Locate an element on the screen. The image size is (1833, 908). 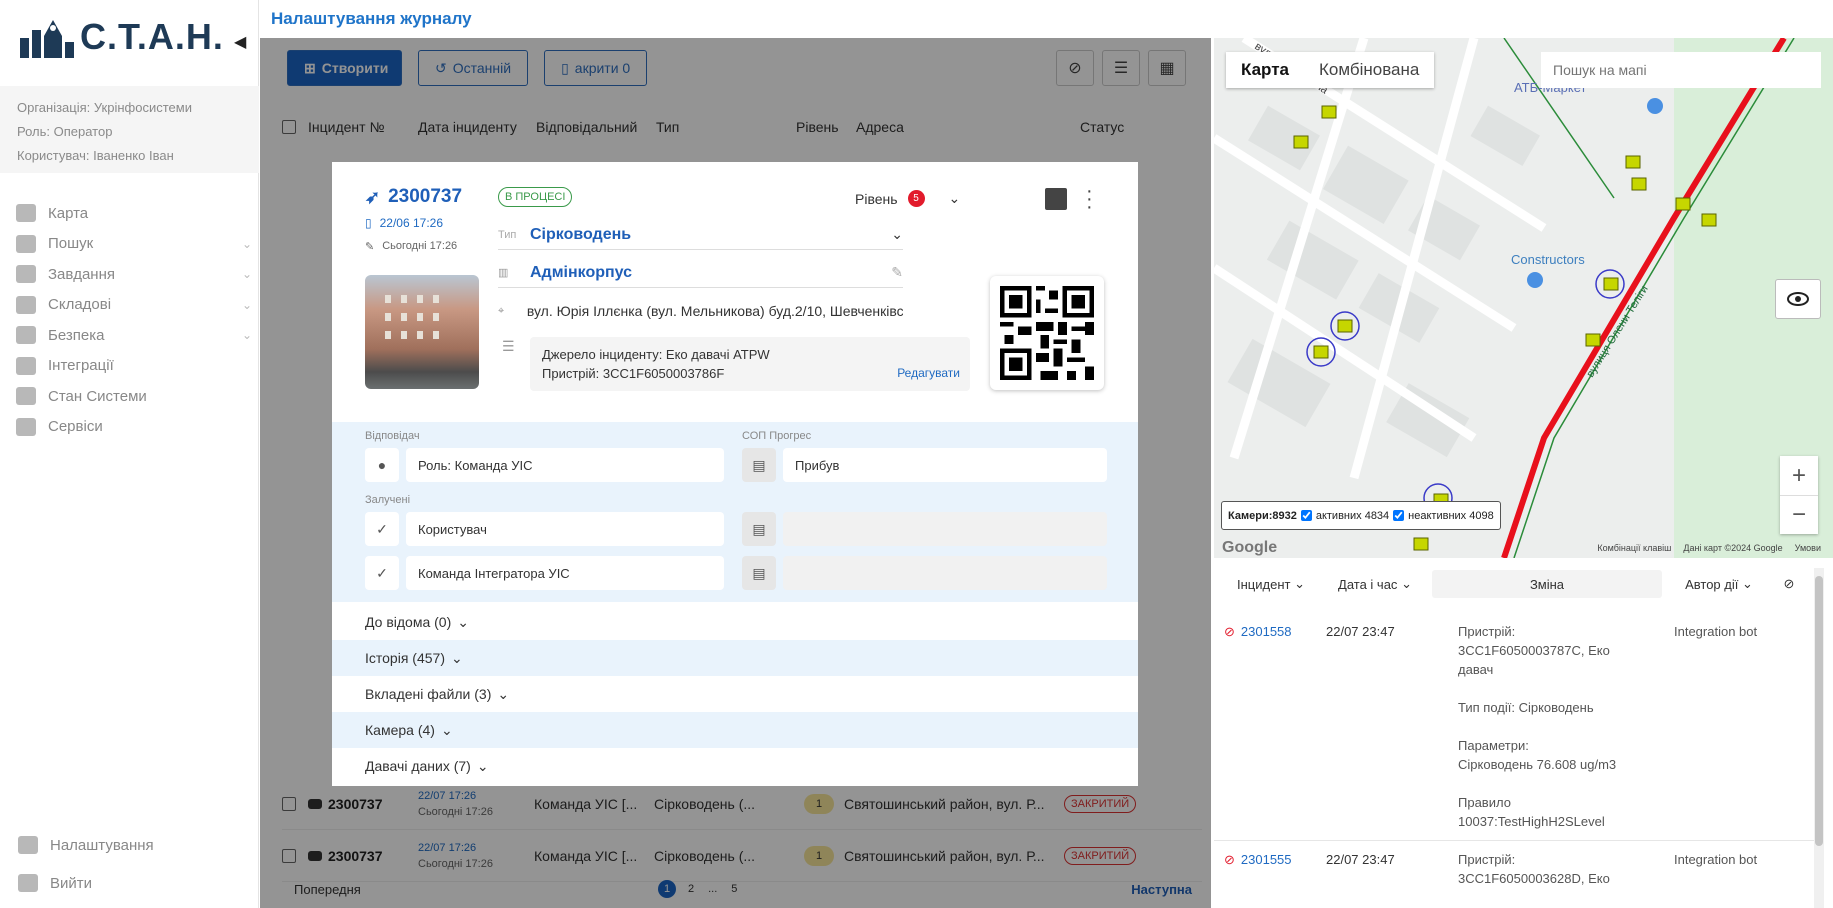
clear-filter-icon: ⊘ is located at coordinates (1789, 584).